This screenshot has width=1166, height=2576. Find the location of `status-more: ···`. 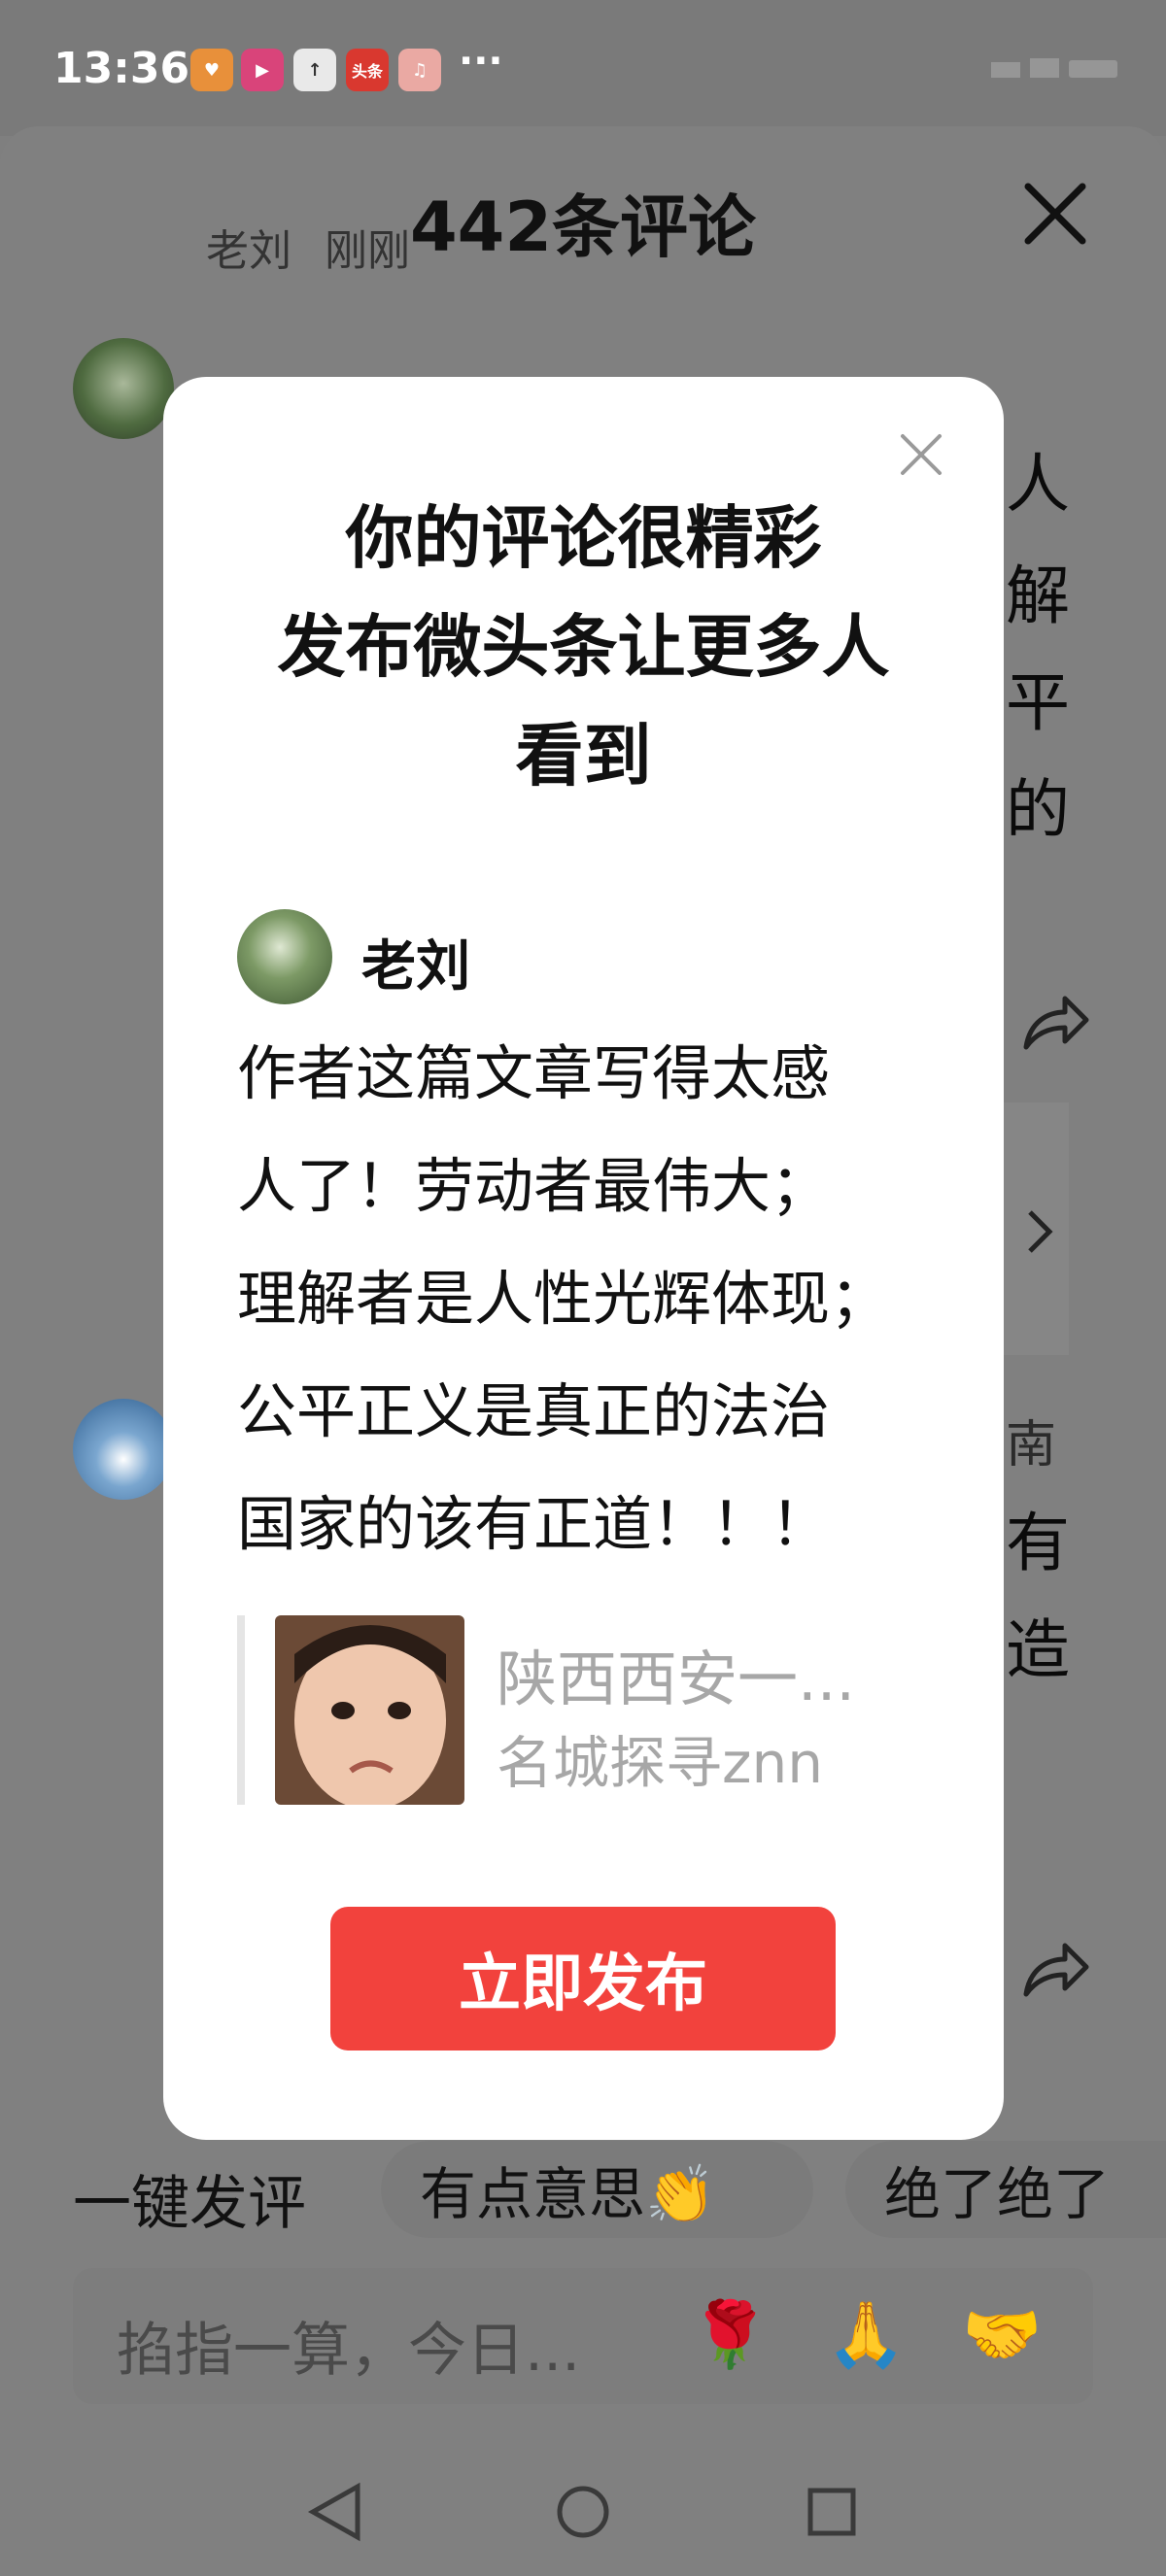

status-more: ··· is located at coordinates (481, 61).